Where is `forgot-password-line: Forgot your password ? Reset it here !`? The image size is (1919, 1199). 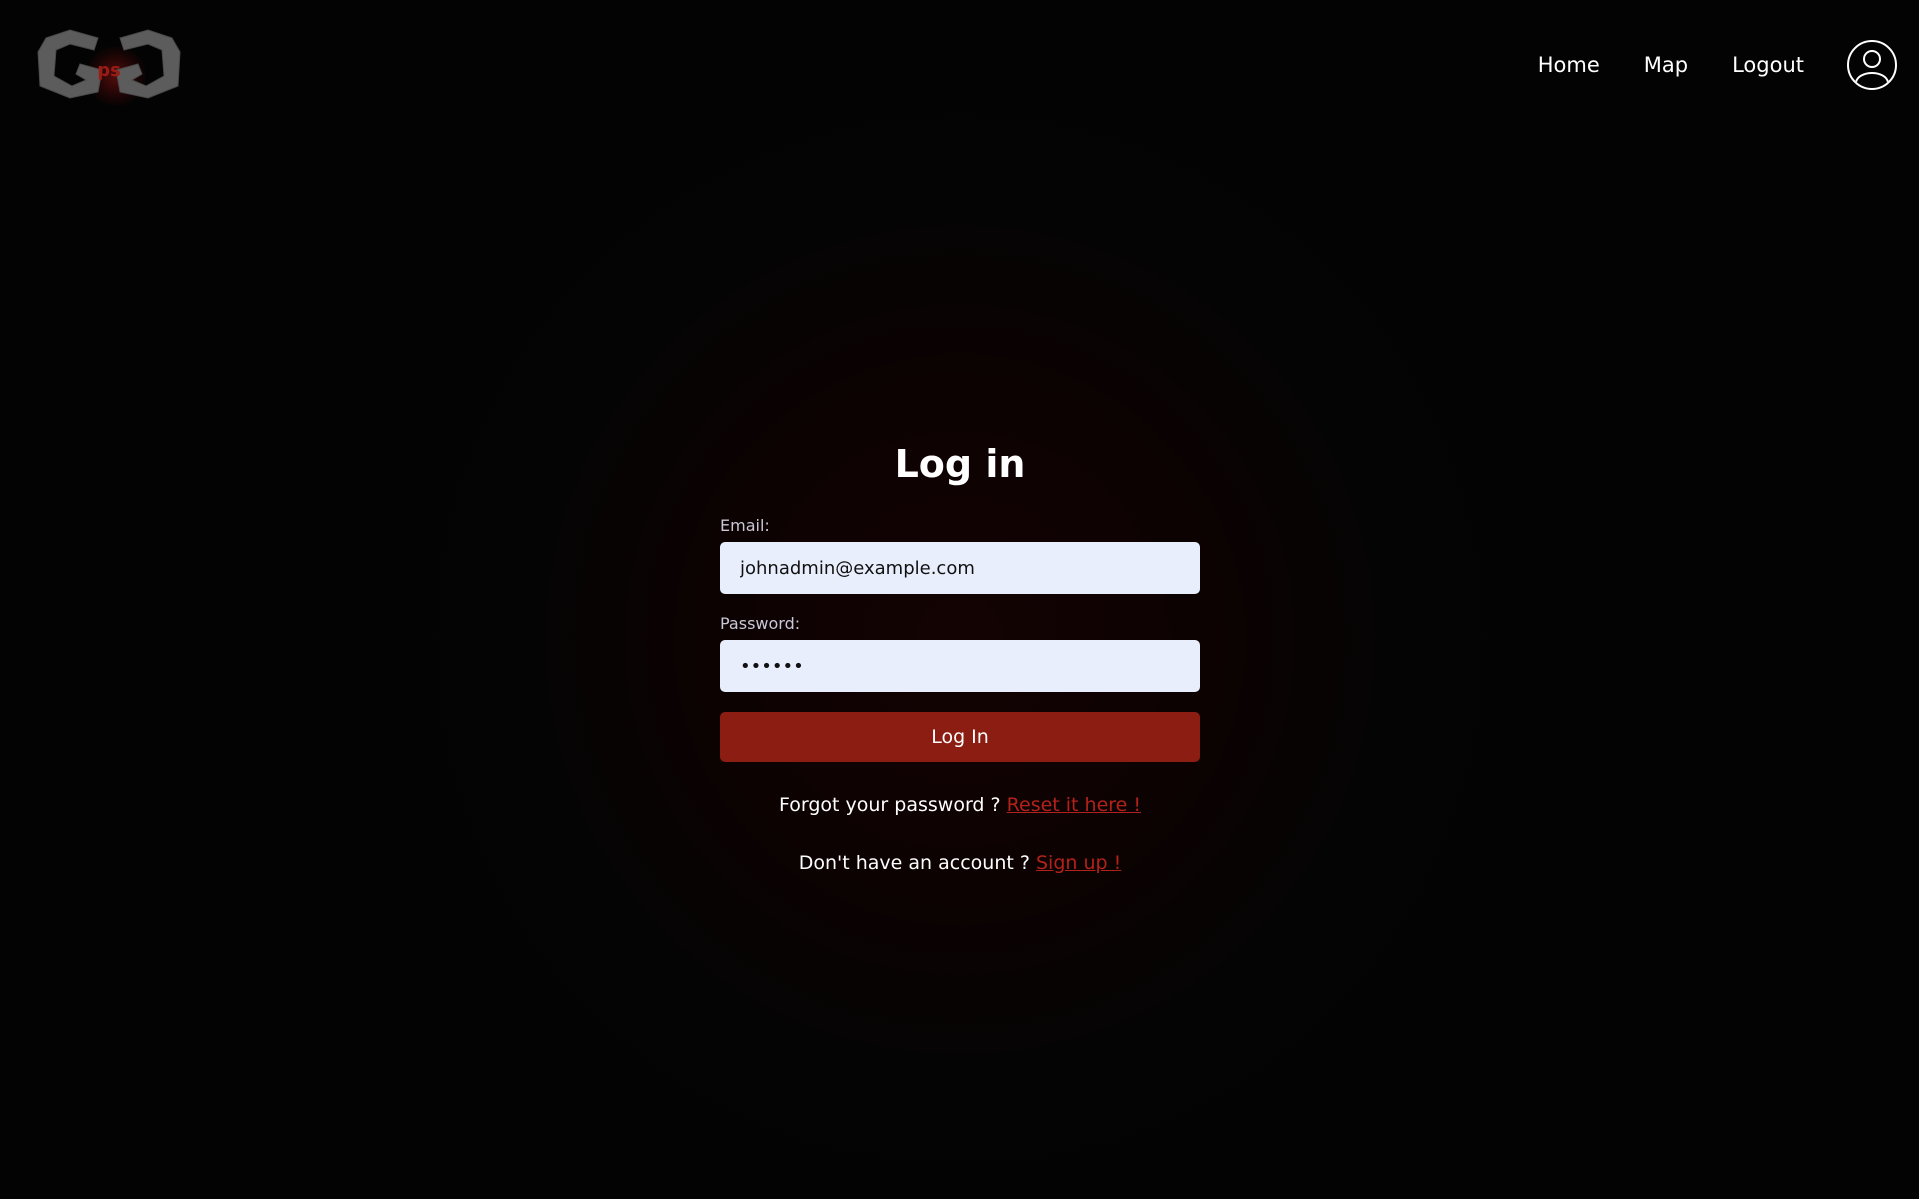
forgot-password-line: Forgot your password ? Reset it here ! is located at coordinates (960, 805).